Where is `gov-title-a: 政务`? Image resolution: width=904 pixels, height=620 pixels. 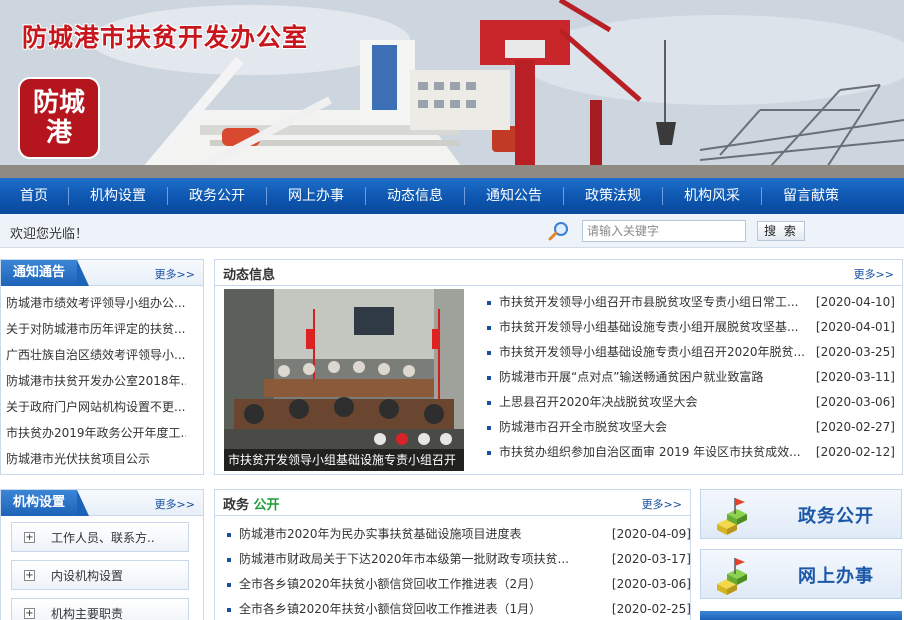 gov-title-a: 政务 is located at coordinates (236, 505).